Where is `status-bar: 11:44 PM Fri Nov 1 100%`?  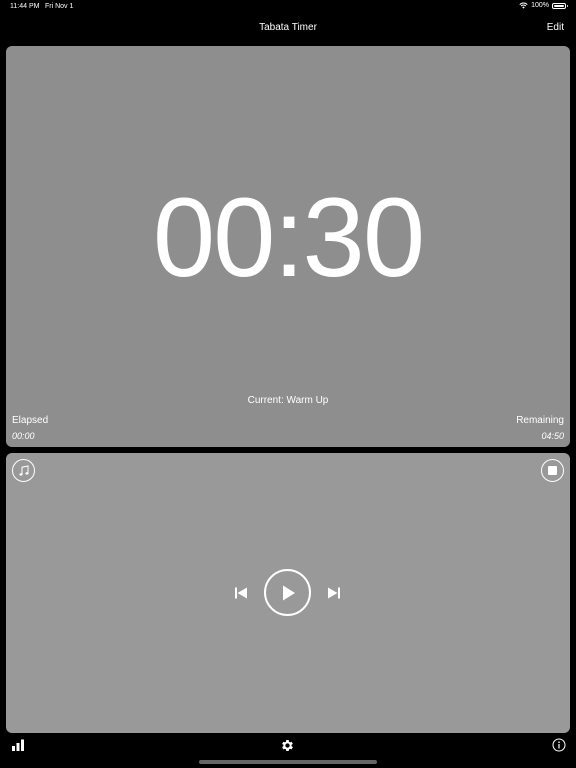 status-bar: 11:44 PM Fri Nov 1 100% is located at coordinates (288, 7).